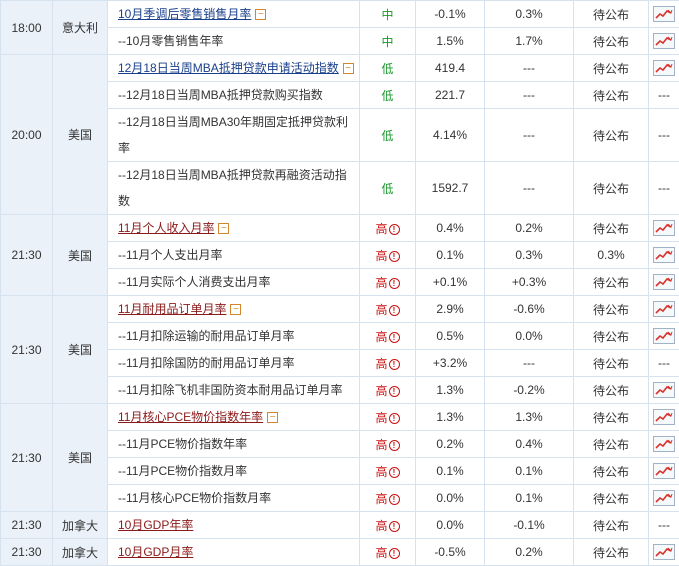  I want to click on event-link: 10月GDP月率, so click(155, 552).